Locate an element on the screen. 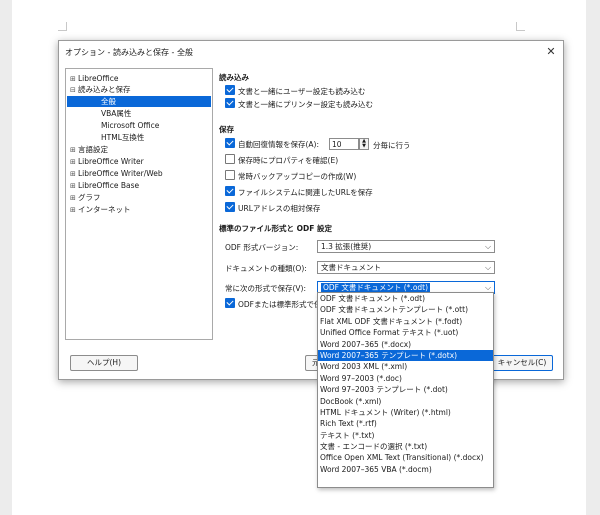 This screenshot has width=600, height=515. dialog-title: オプション - 読み込みと保存 - 全般 is located at coordinates (129, 52).